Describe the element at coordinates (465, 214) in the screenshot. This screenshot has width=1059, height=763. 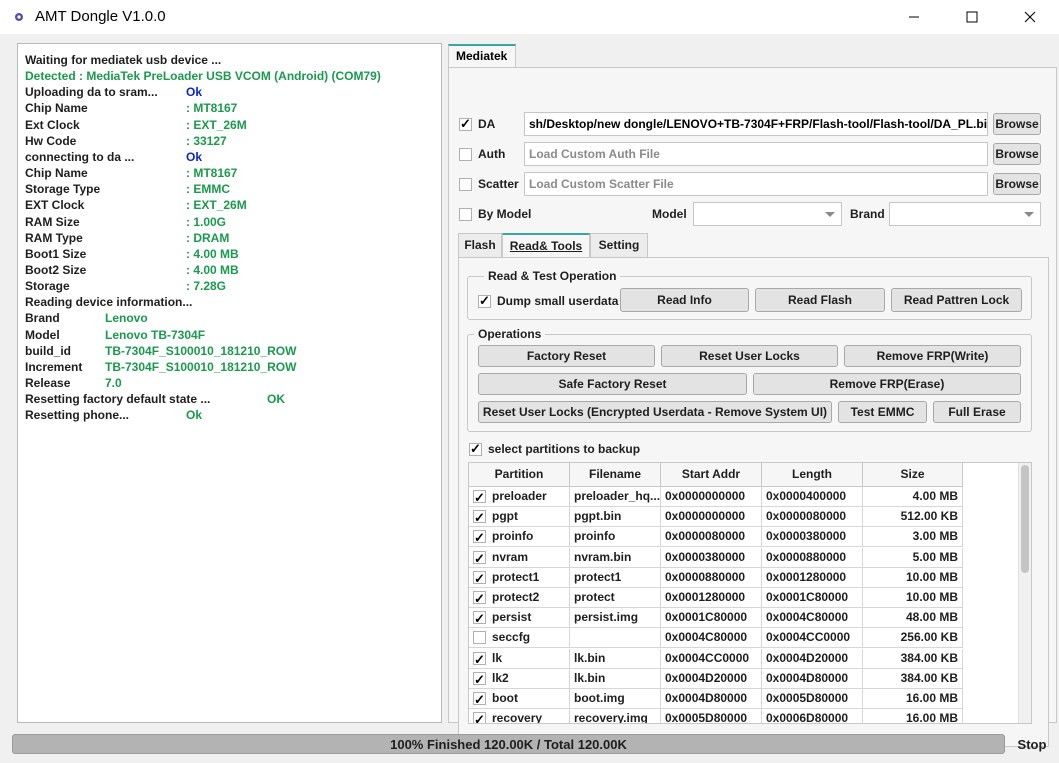
I see `by-model-checkbox` at that location.